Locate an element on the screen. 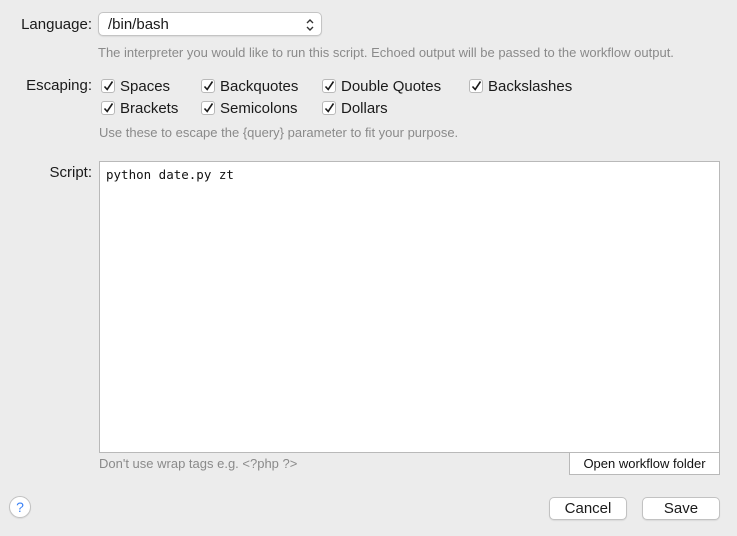 The width and height of the screenshot is (737, 536). escape-brackets-label: Brackets is located at coordinates (149, 108).